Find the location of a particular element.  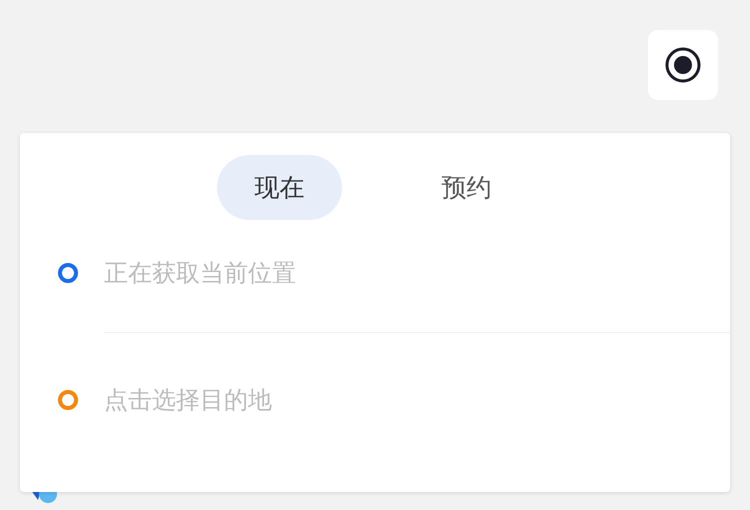

locate-button is located at coordinates (683, 65).